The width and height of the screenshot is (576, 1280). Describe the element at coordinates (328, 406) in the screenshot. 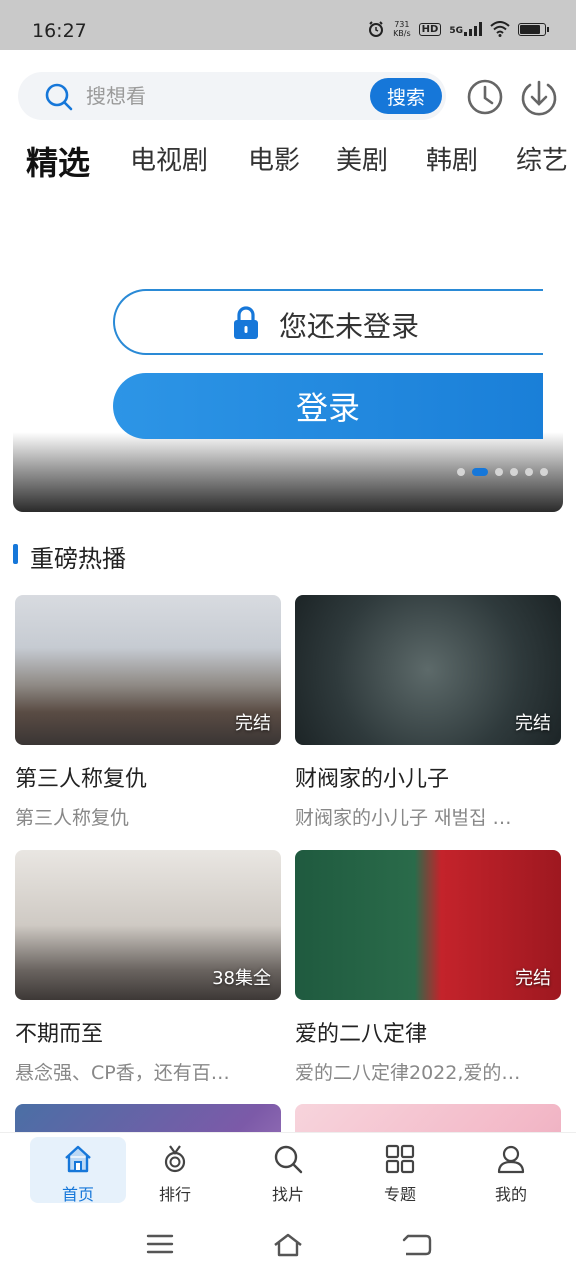

I see `login-button: 登录` at that location.